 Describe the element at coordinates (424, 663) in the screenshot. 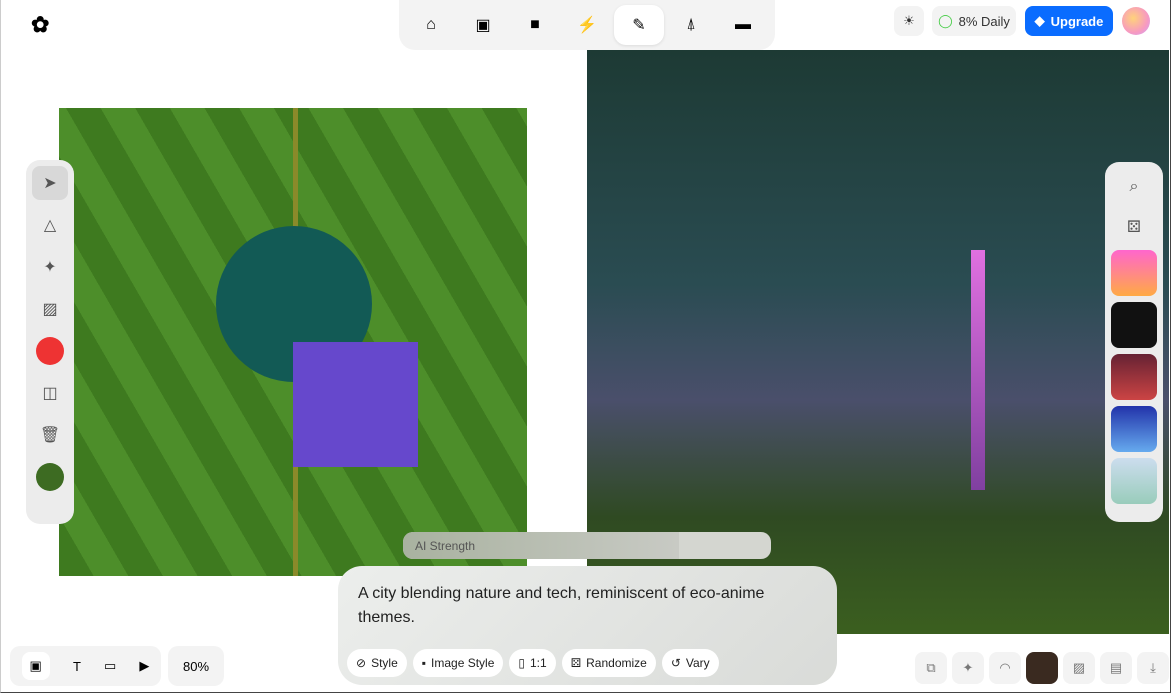

I see `image-plus-icon: ▪` at that location.